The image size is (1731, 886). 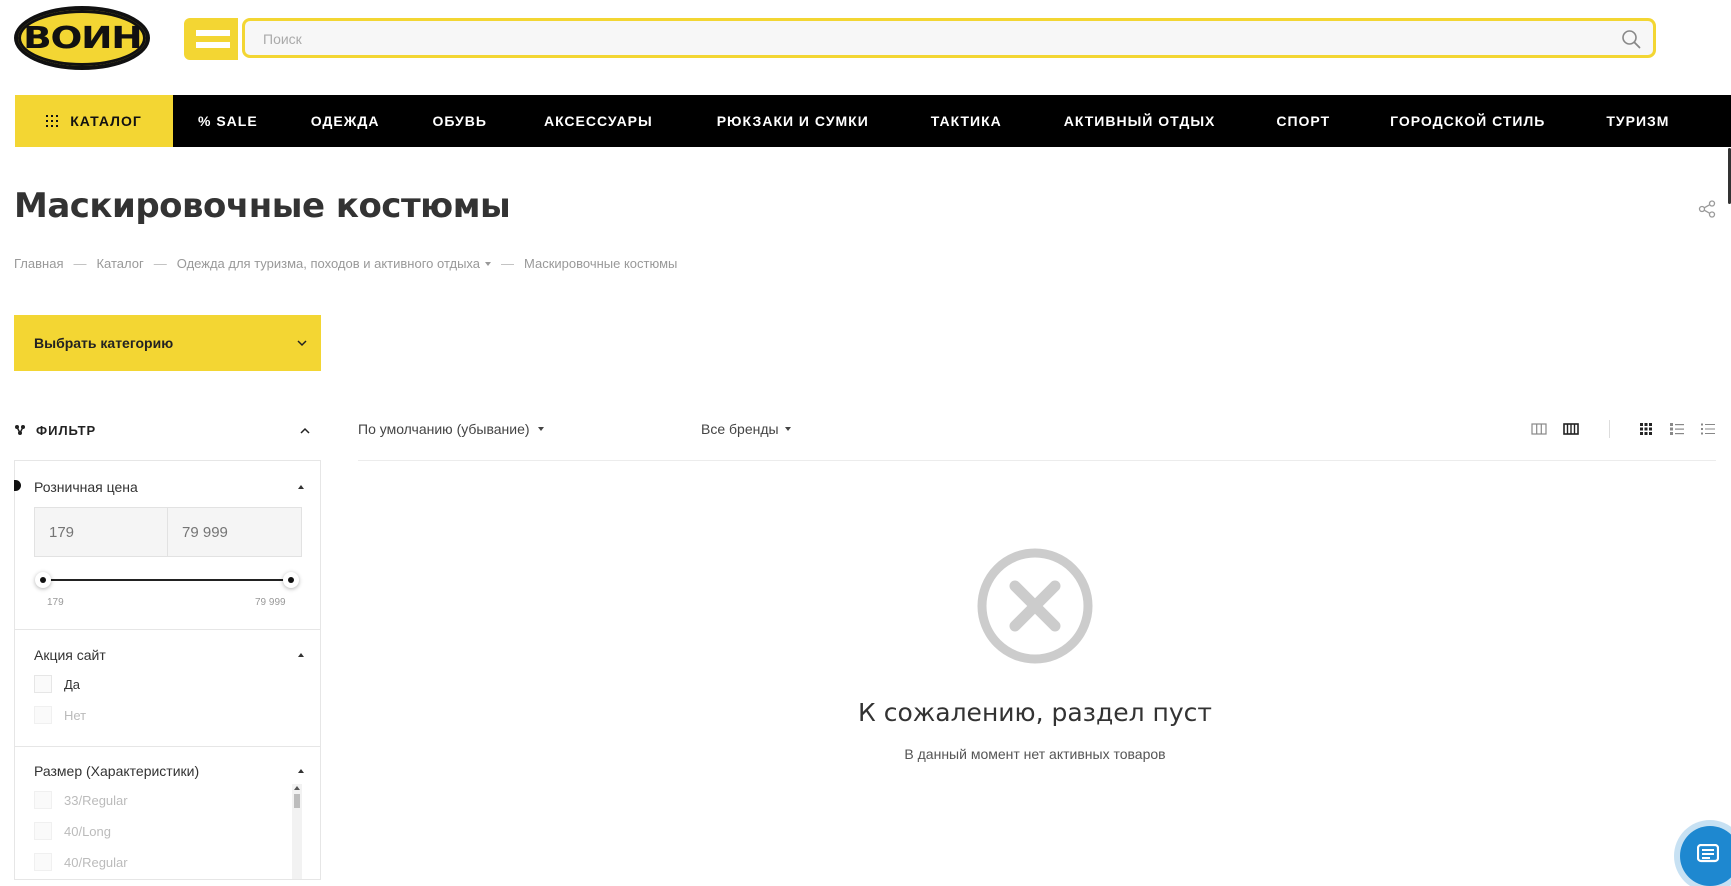 What do you see at coordinates (72, 684) in the screenshot?
I see `promo-option-label: Да` at bounding box center [72, 684].